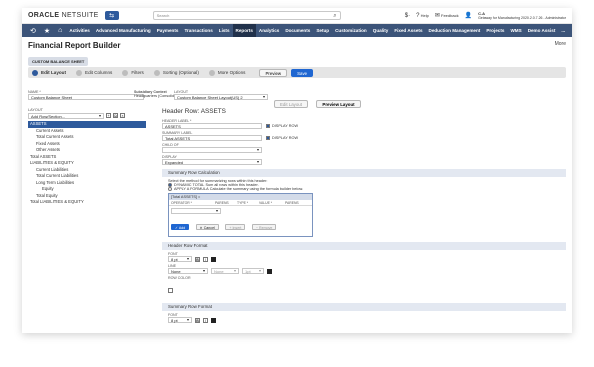 This screenshot has width=594, height=367. What do you see at coordinates (194, 111) in the screenshot?
I see `editor-title: Header Row: ASSETS` at bounding box center [194, 111].